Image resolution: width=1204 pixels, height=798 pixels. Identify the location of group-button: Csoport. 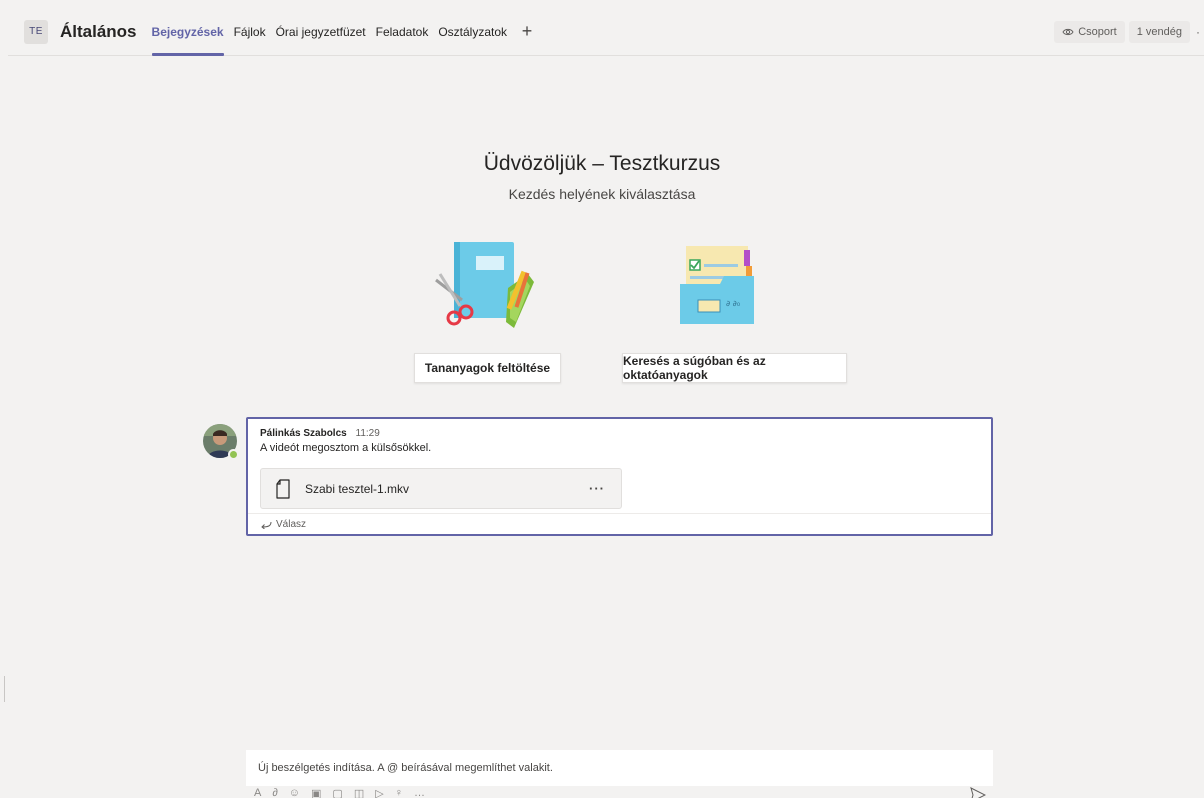
(1089, 31).